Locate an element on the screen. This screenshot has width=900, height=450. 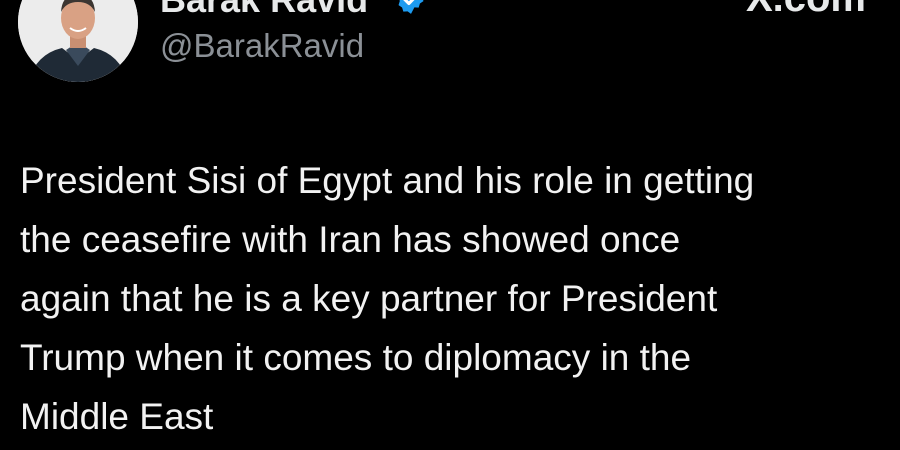
tweet-line: the ceasefire with Iran has showed once is located at coordinates (350, 239).